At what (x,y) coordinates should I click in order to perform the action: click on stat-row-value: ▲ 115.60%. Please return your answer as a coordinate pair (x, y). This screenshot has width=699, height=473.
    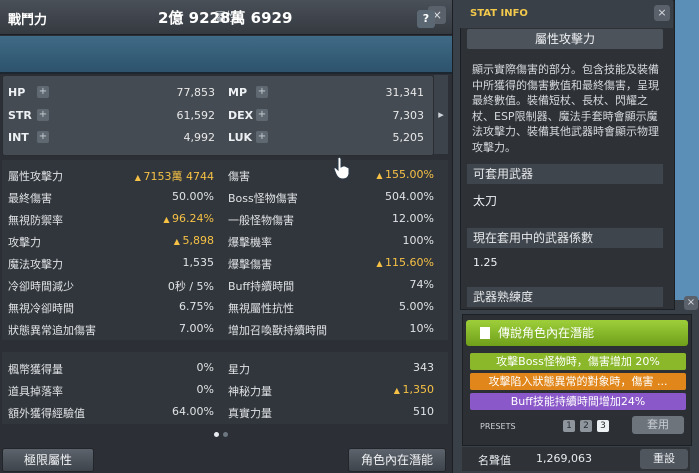
    Looking at the image, I should click on (379, 262).